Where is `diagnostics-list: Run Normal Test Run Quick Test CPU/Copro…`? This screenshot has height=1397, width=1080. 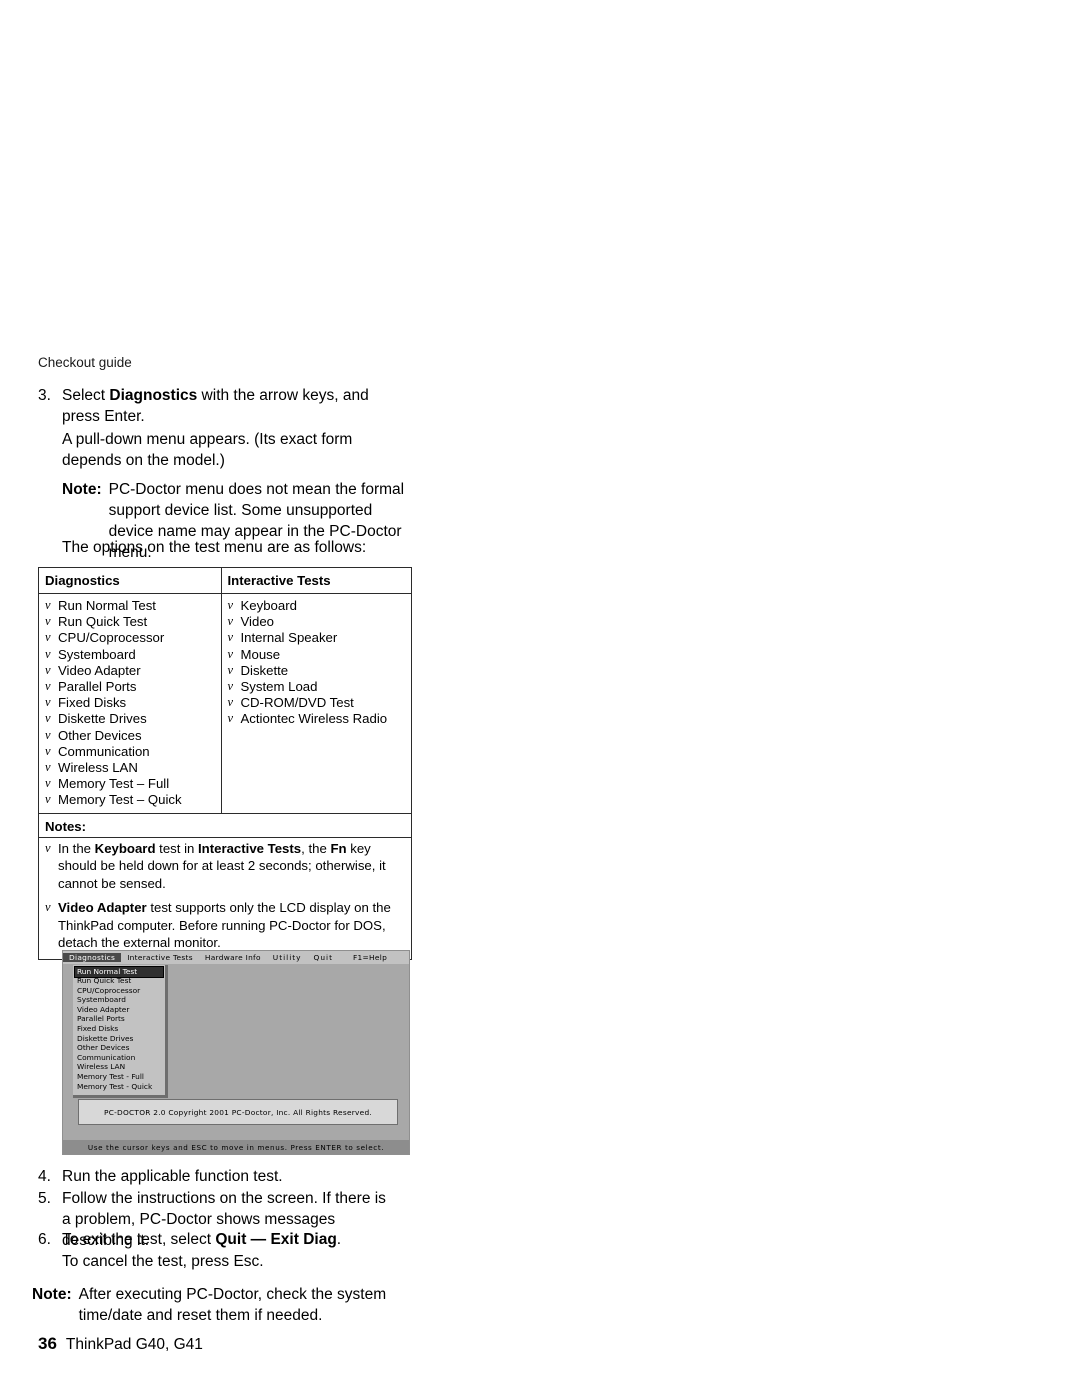
diagnostics-list: Run Normal Test Run Quick Test CPU/Copro… is located at coordinates (130, 703).